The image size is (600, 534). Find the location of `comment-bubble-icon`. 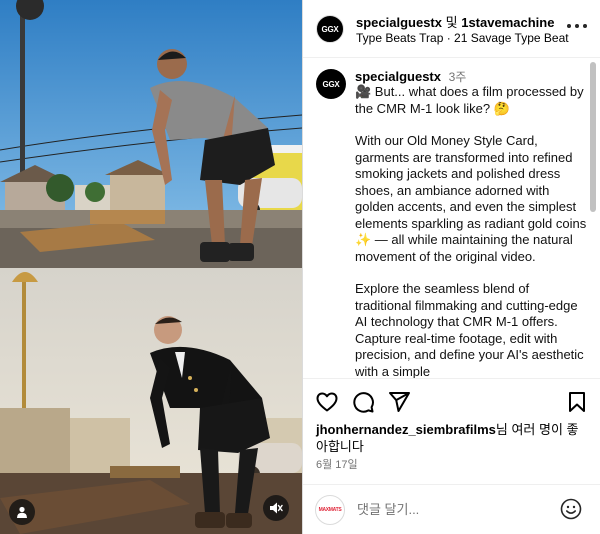

comment-bubble-icon is located at coordinates (363, 402).